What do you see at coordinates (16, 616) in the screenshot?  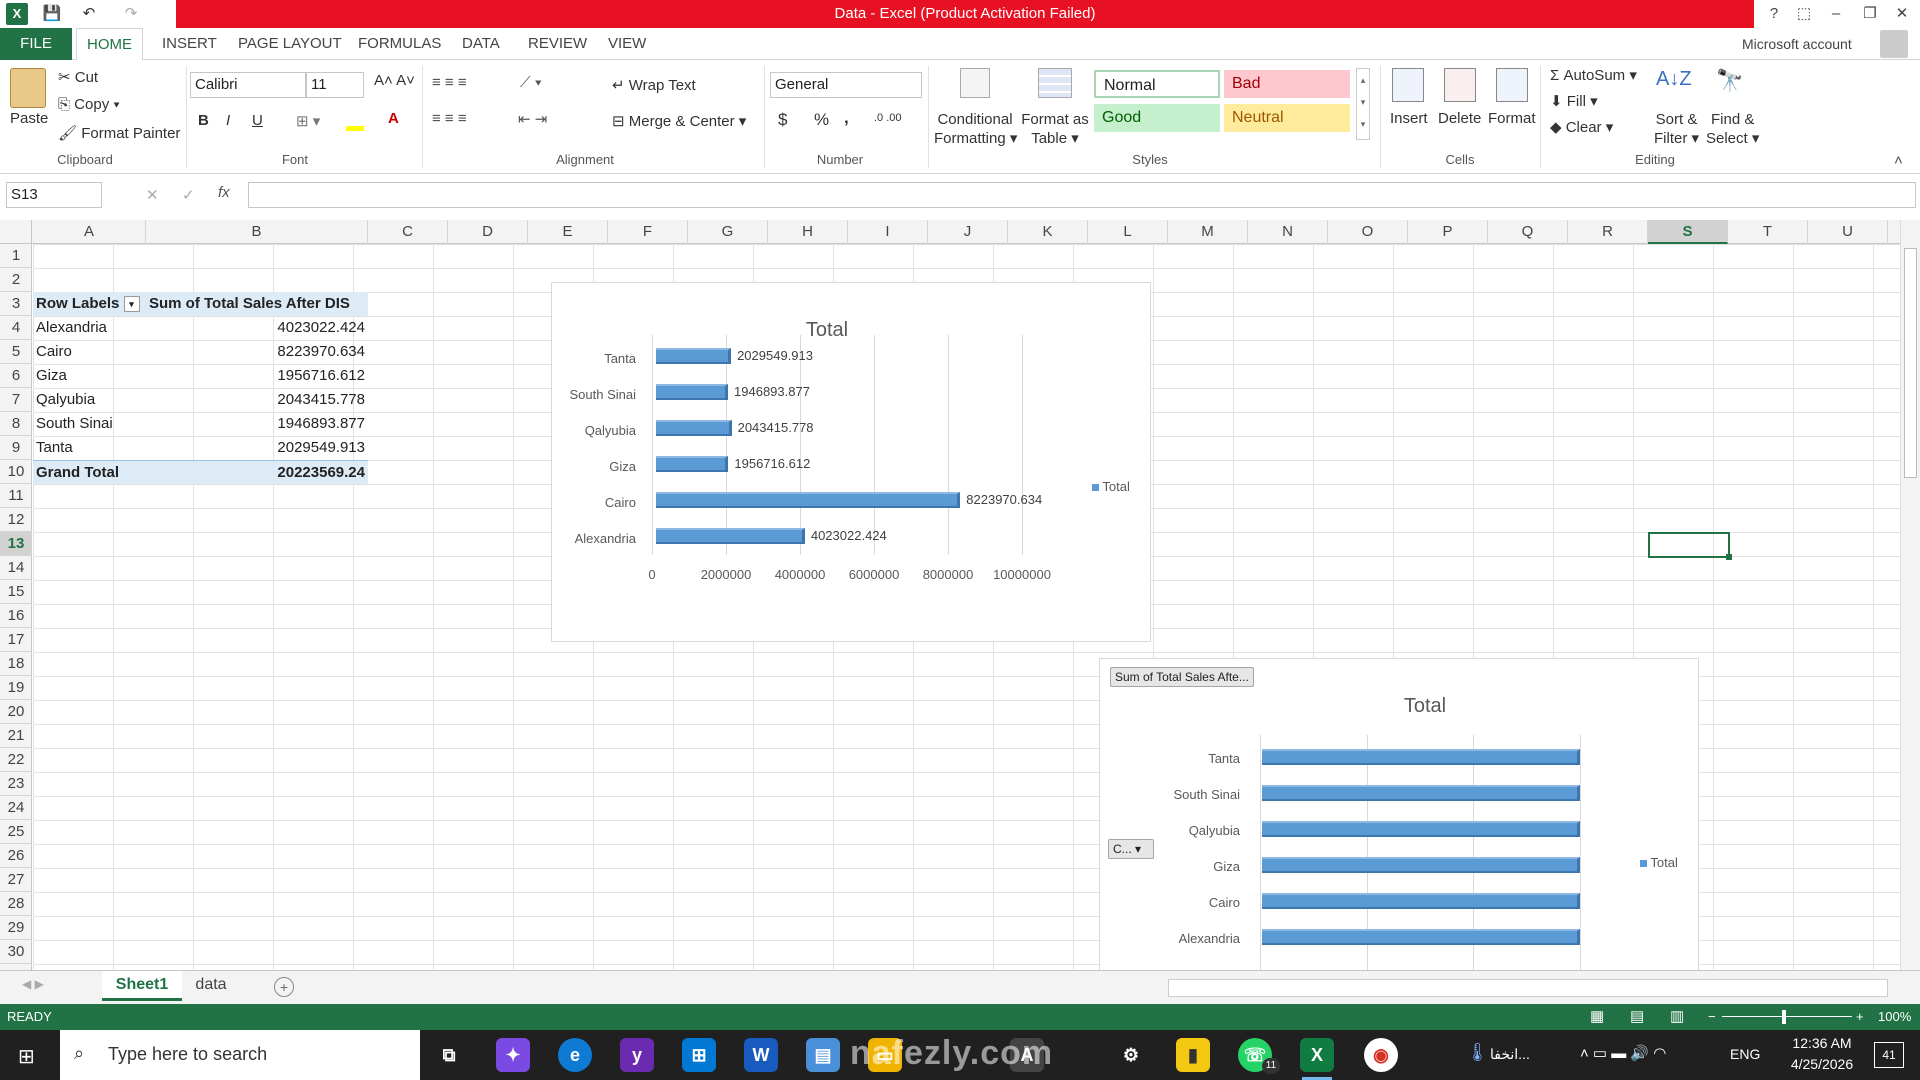 I see `row-header: 16` at bounding box center [16, 616].